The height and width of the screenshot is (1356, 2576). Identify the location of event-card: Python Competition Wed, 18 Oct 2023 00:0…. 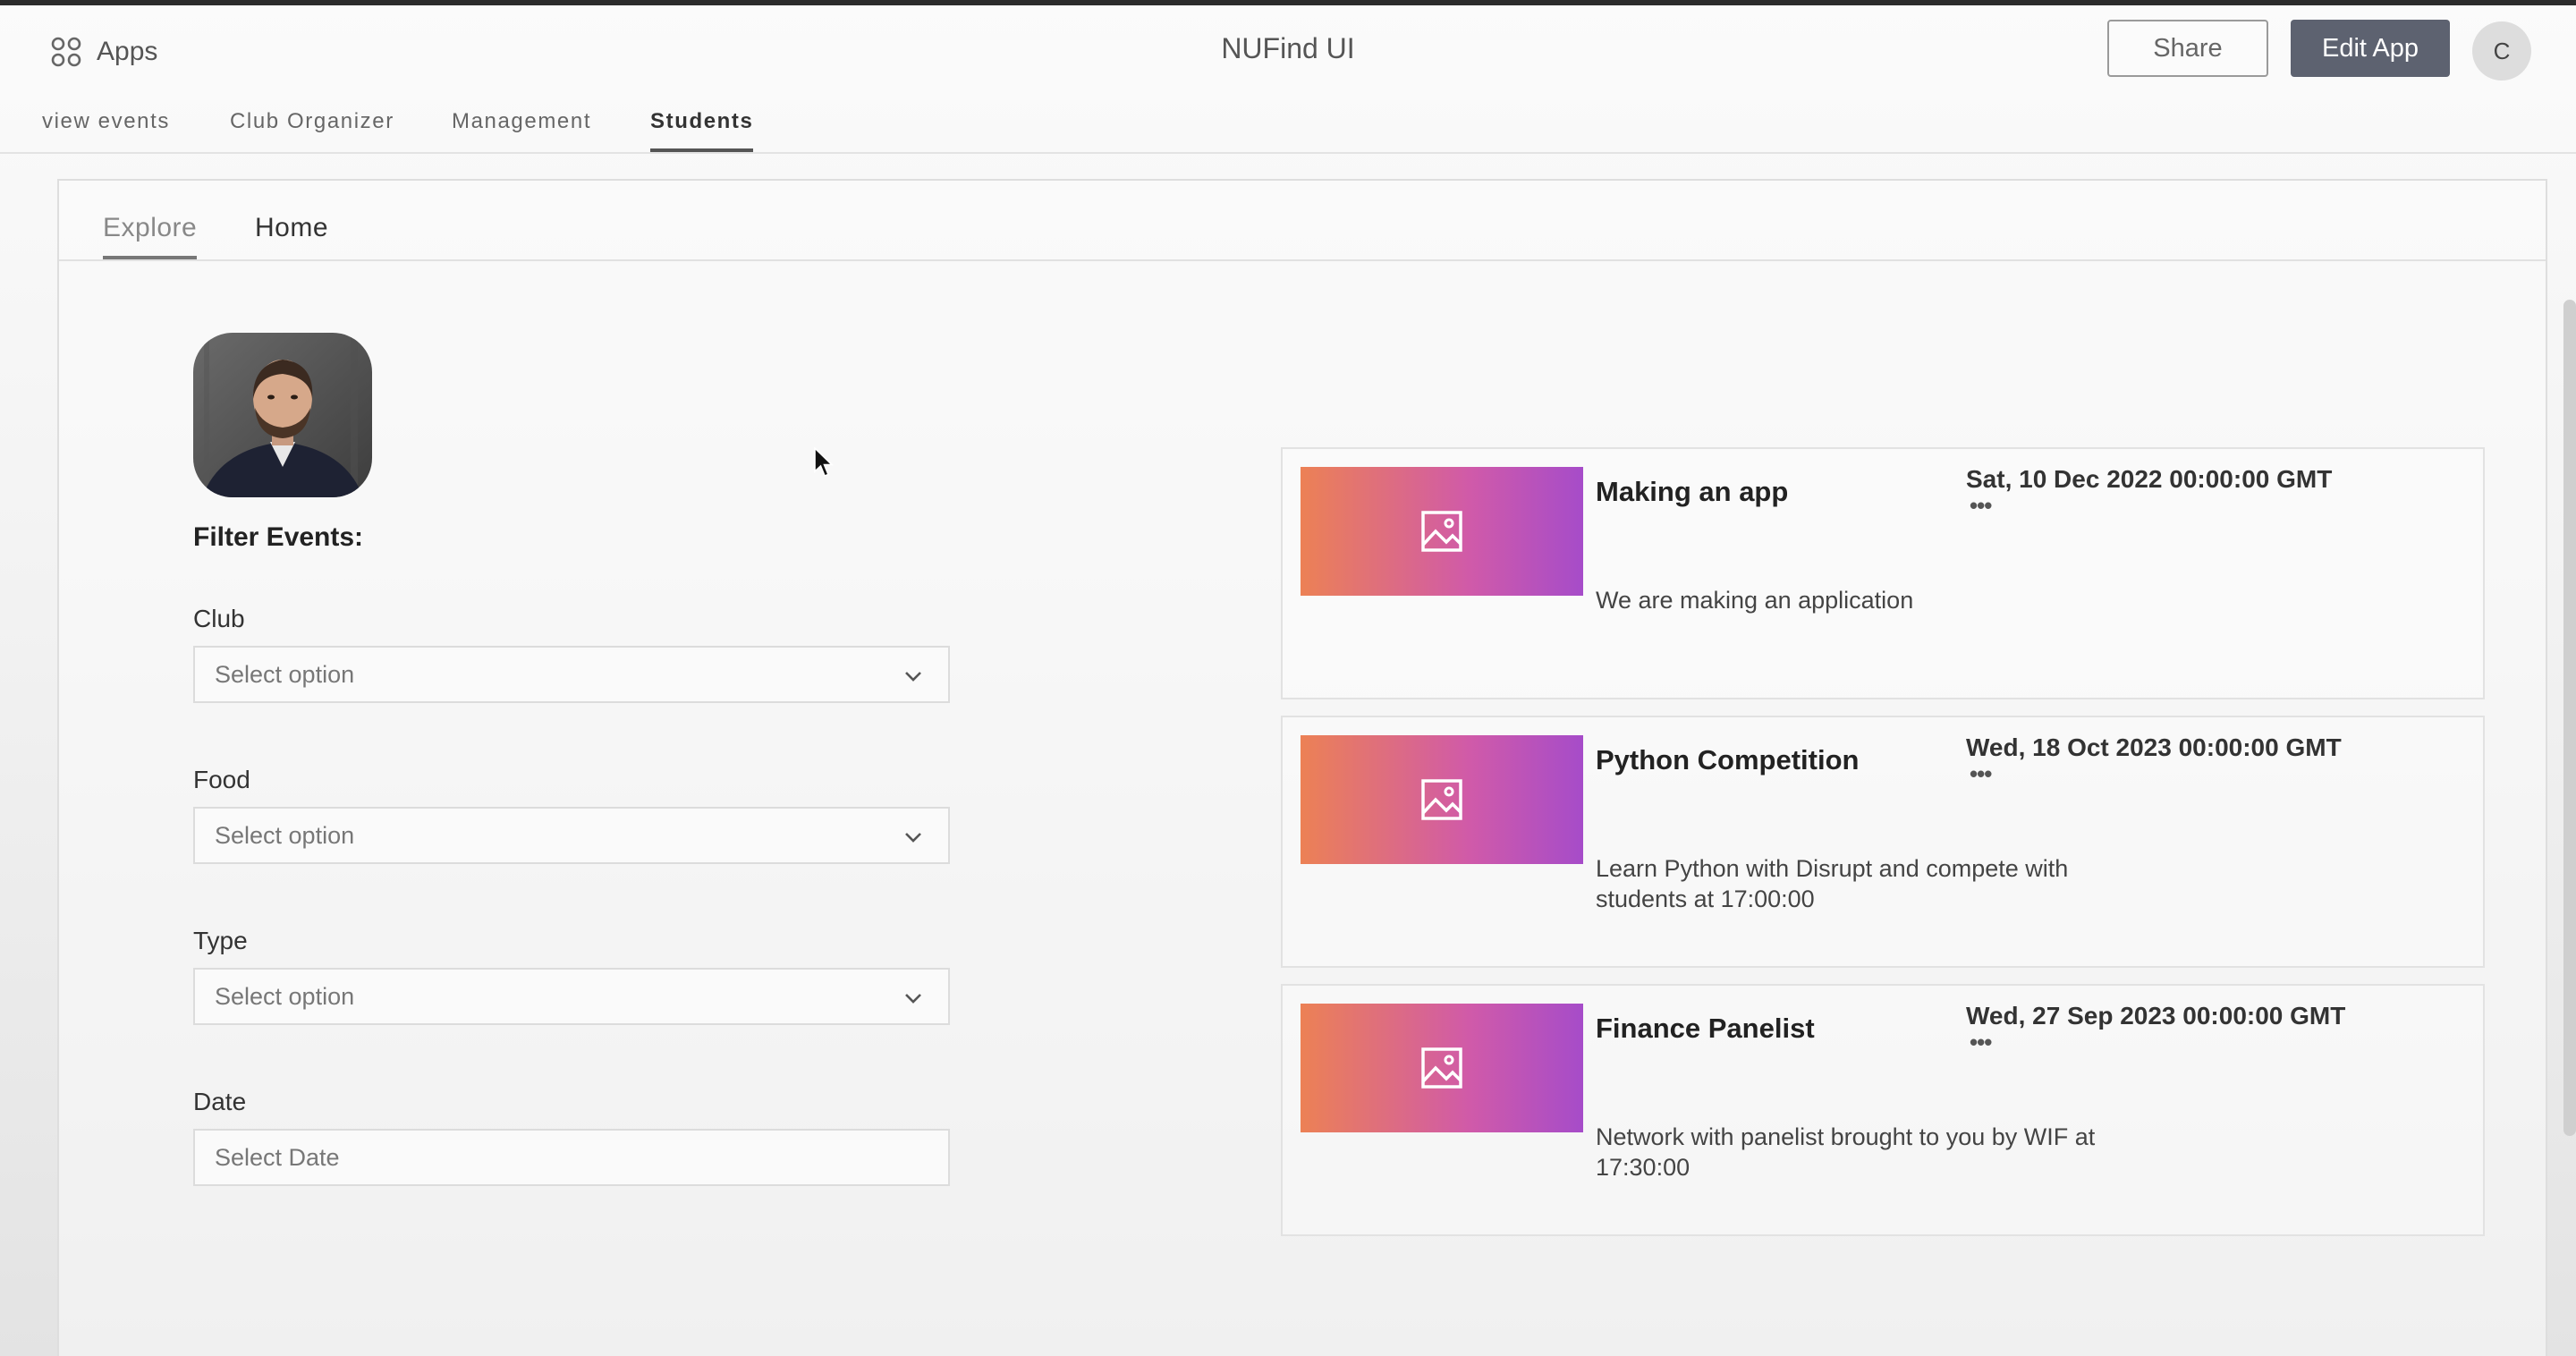
(1883, 842).